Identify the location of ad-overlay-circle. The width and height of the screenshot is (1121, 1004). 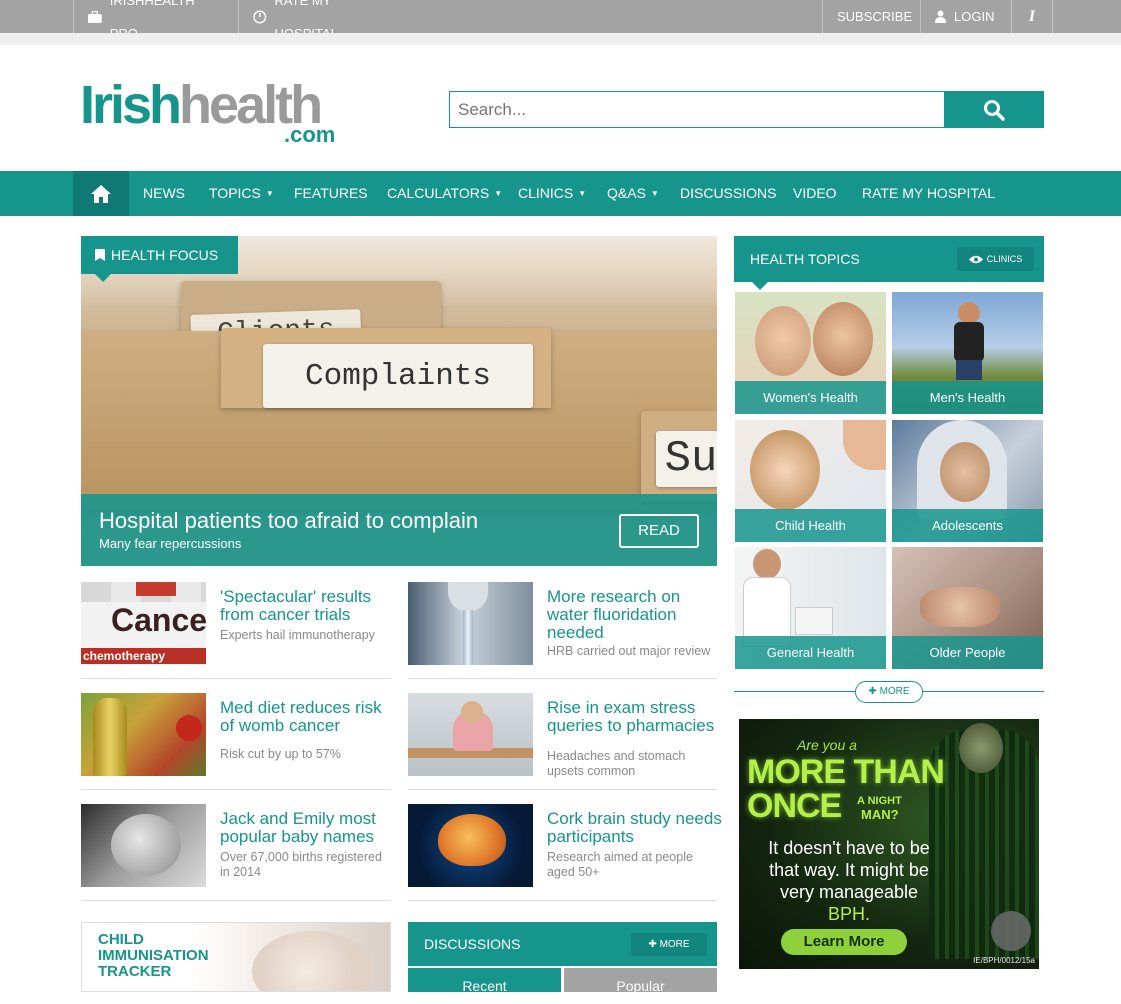
(1011, 931).